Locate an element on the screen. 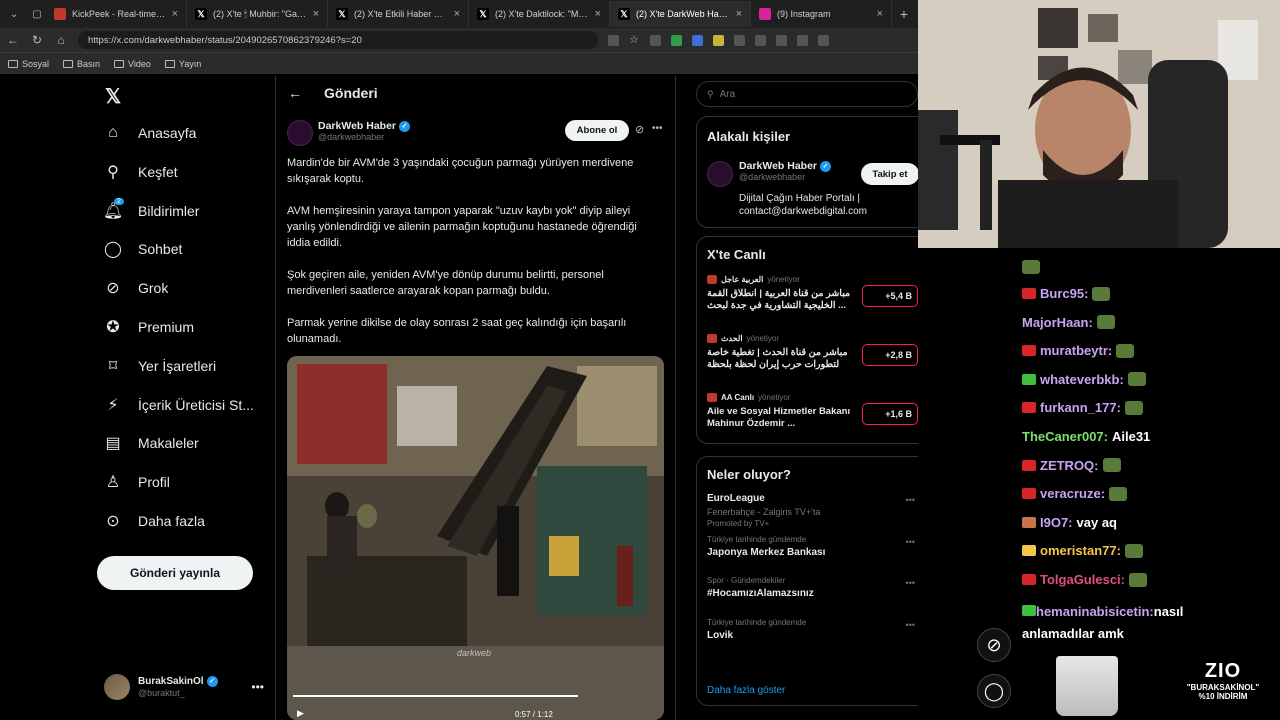 The width and height of the screenshot is (1280, 720). live-listener-pill: +5,4 B is located at coordinates (890, 296).